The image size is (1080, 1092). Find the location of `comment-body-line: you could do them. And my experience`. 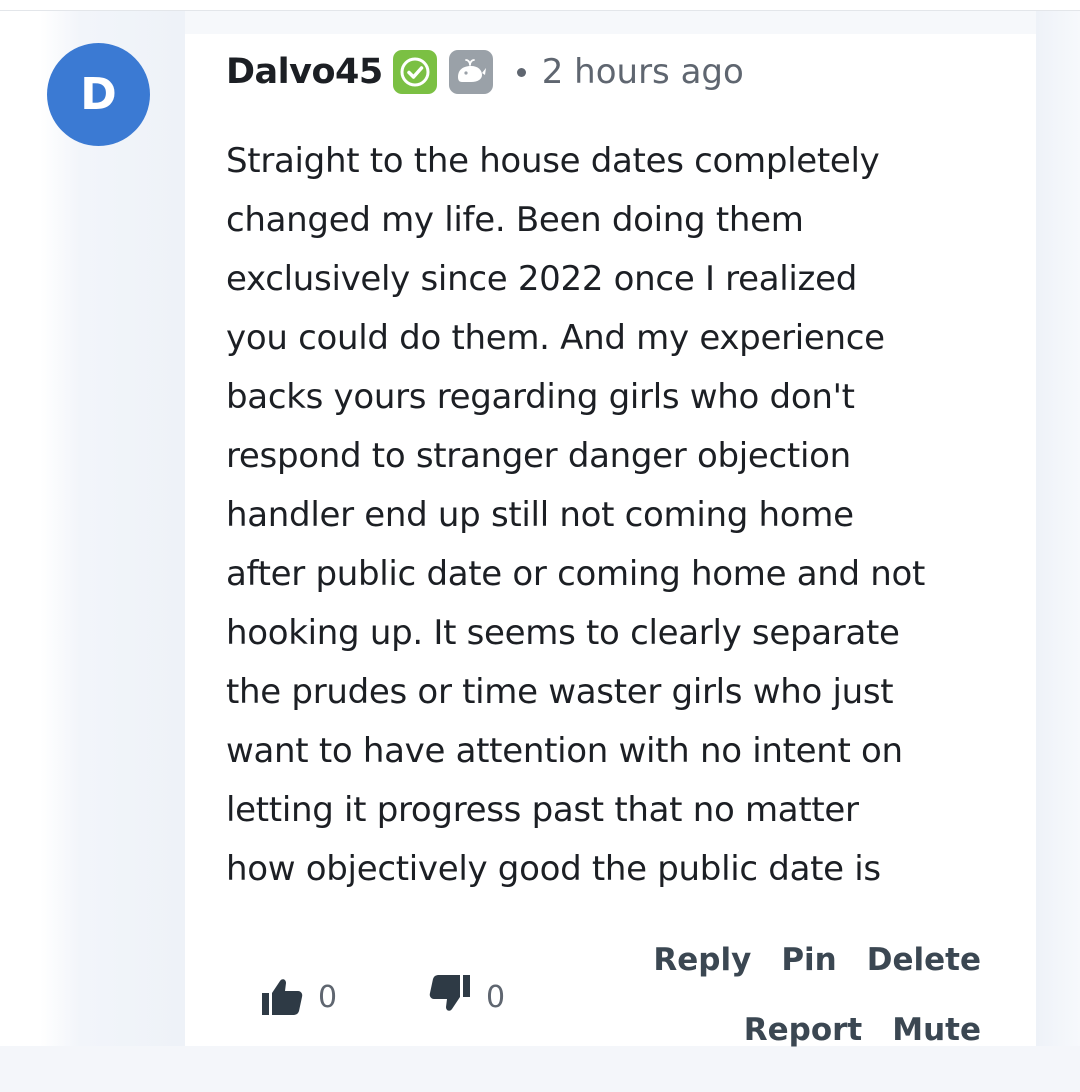

comment-body-line: you could do them. And my experience is located at coordinates (555, 338).